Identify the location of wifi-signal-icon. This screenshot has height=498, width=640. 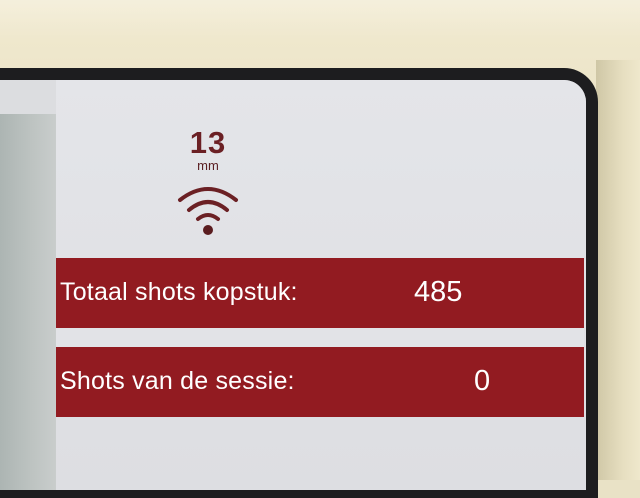
(208, 211).